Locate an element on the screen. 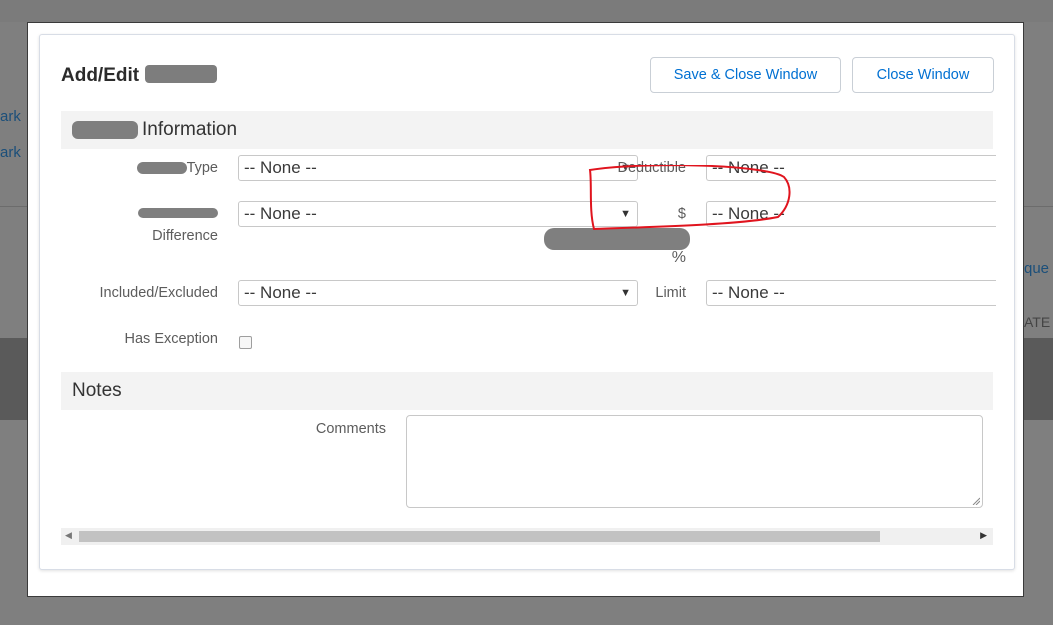  difference-label-redacted is located at coordinates (169, 213).